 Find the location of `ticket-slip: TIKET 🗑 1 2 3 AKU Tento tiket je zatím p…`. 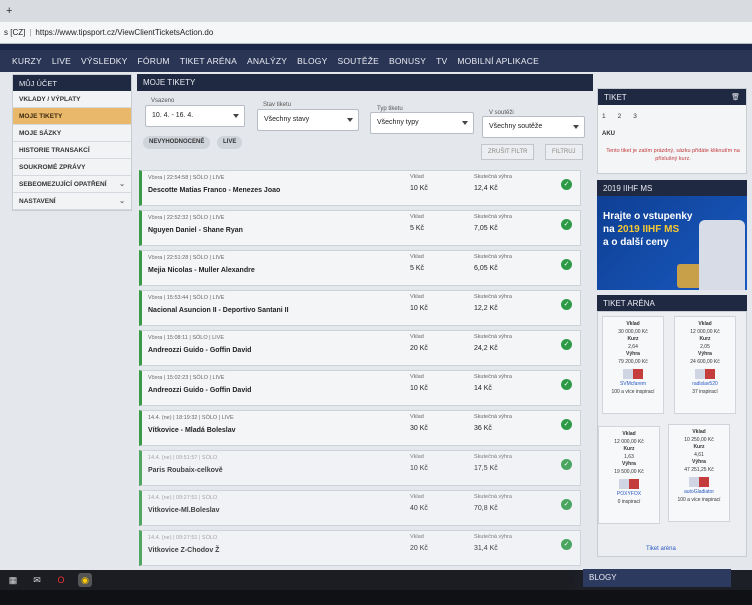

ticket-slip: TIKET 🗑 1 2 3 AKU Tento tiket je zatím p… is located at coordinates (672, 131).